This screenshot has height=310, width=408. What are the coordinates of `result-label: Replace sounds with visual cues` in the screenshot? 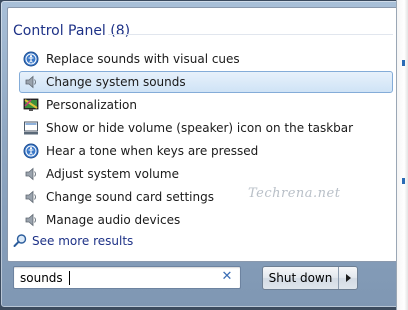 It's located at (143, 59).